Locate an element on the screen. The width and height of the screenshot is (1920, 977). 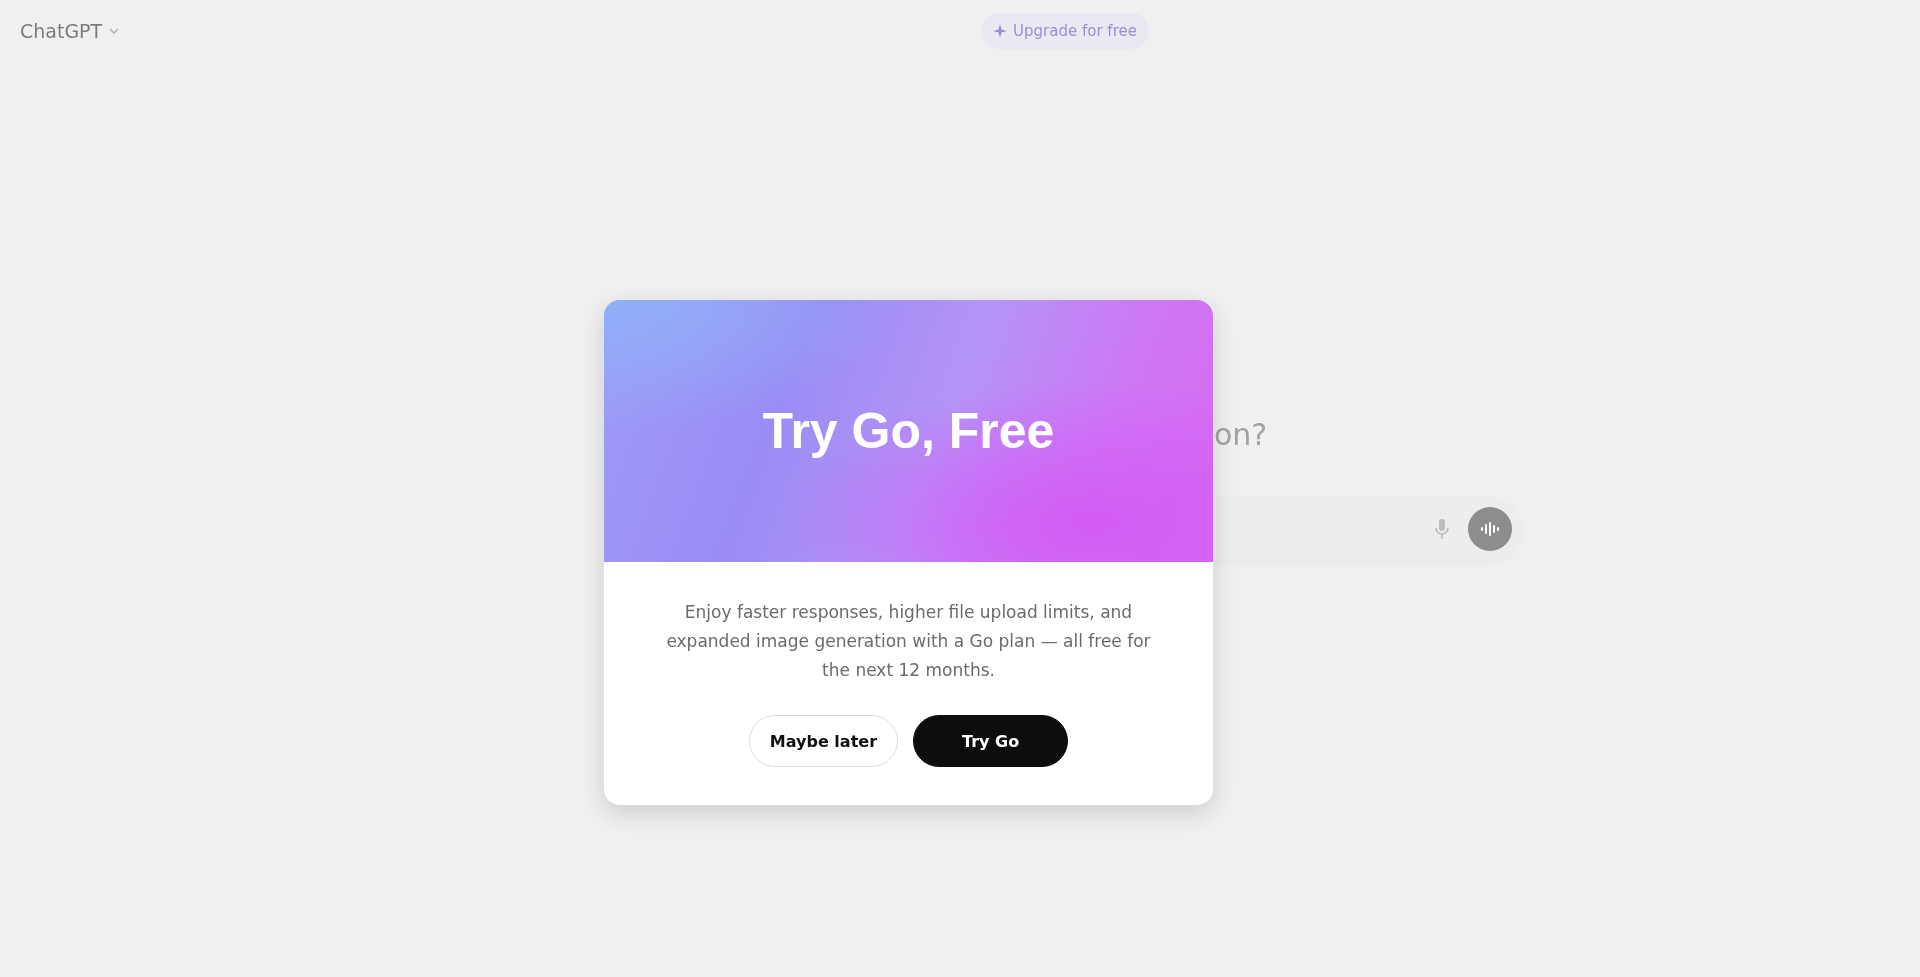
chevron-down-icon is located at coordinates (114, 31).